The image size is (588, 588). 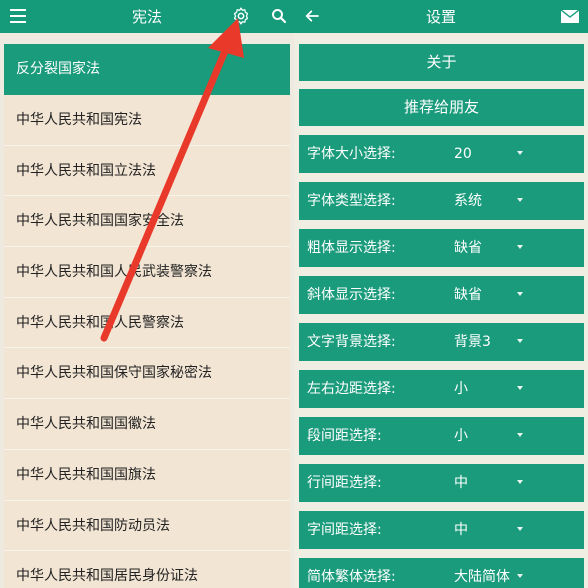 What do you see at coordinates (147, 374) in the screenshot?
I see `law-item: 中华人民共和国保守国家秘密法` at bounding box center [147, 374].